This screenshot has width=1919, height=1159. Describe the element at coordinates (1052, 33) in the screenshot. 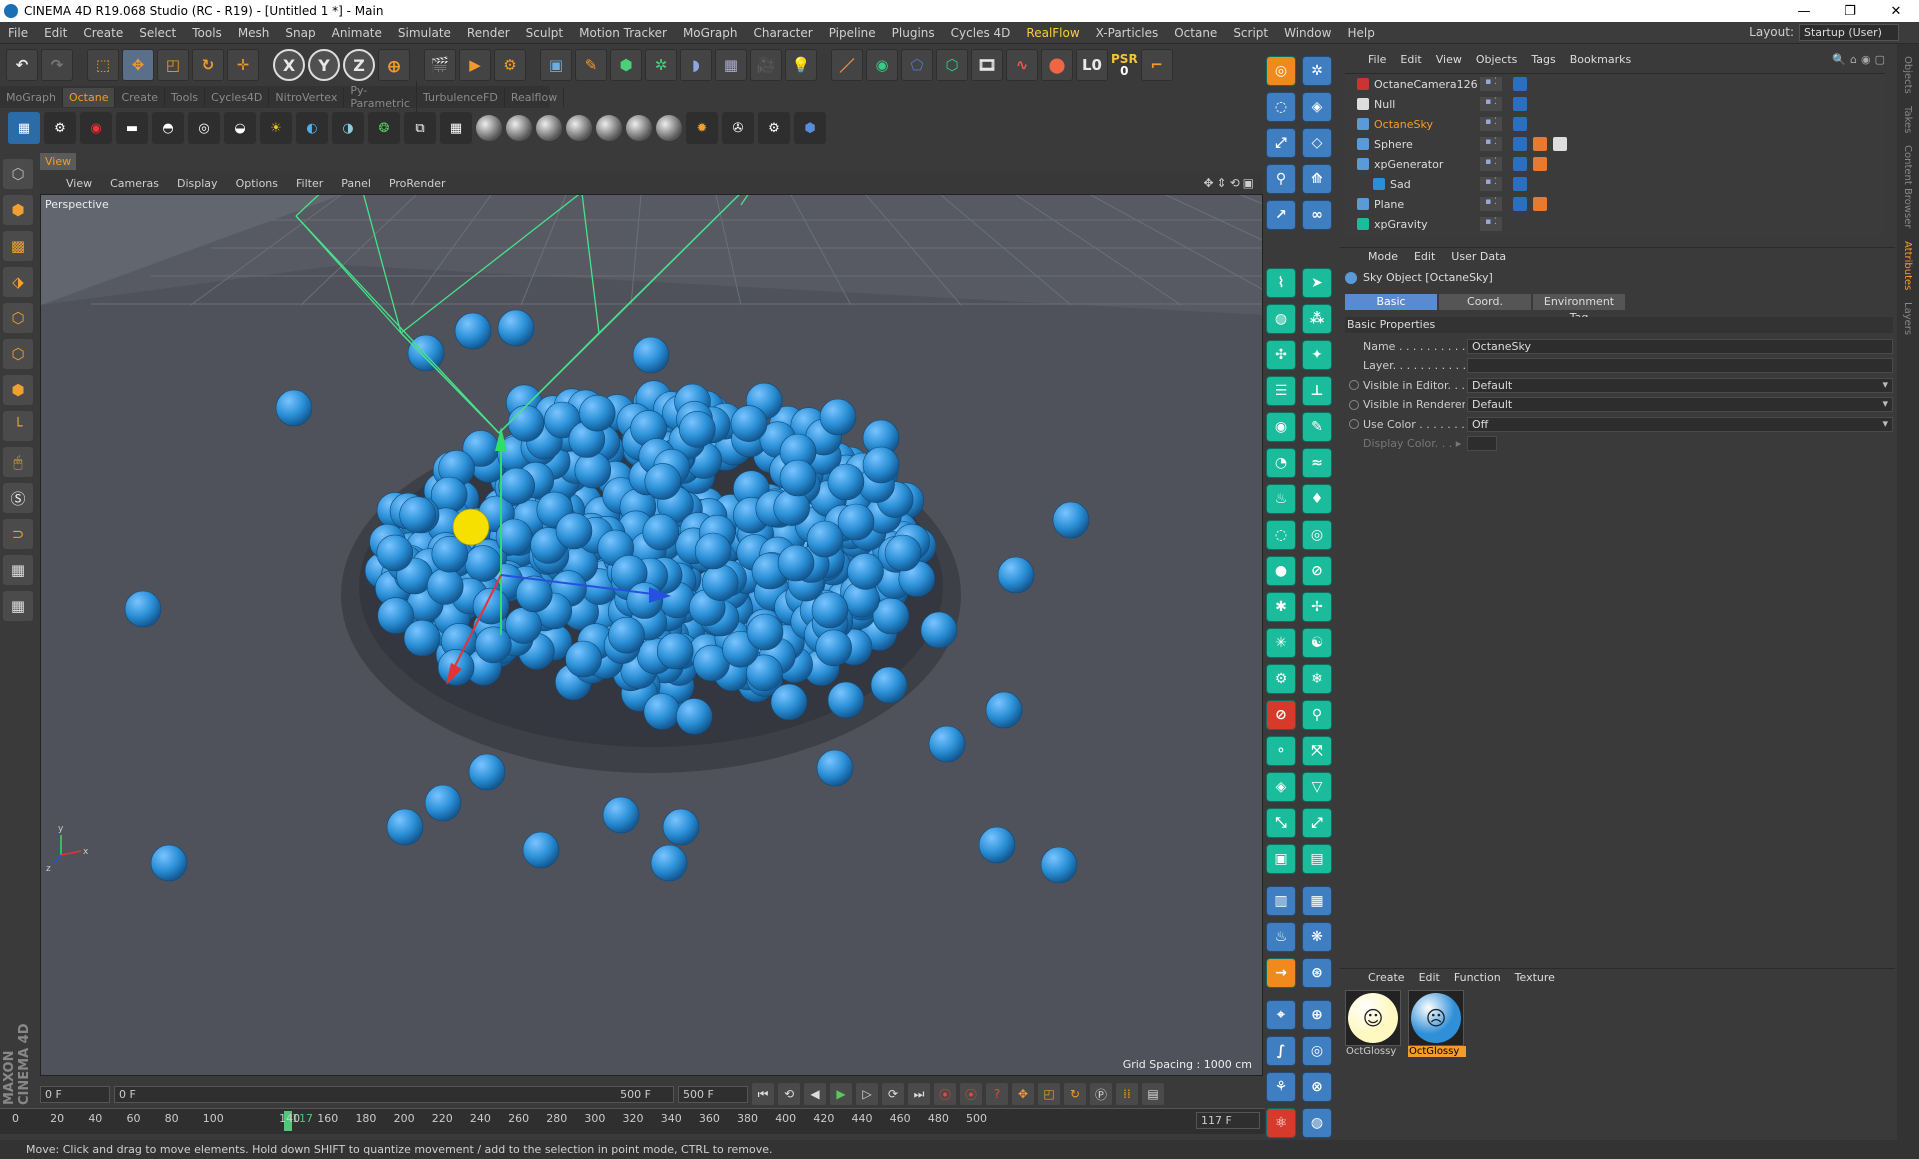

I see `menu-realflow: RealFlow` at that location.